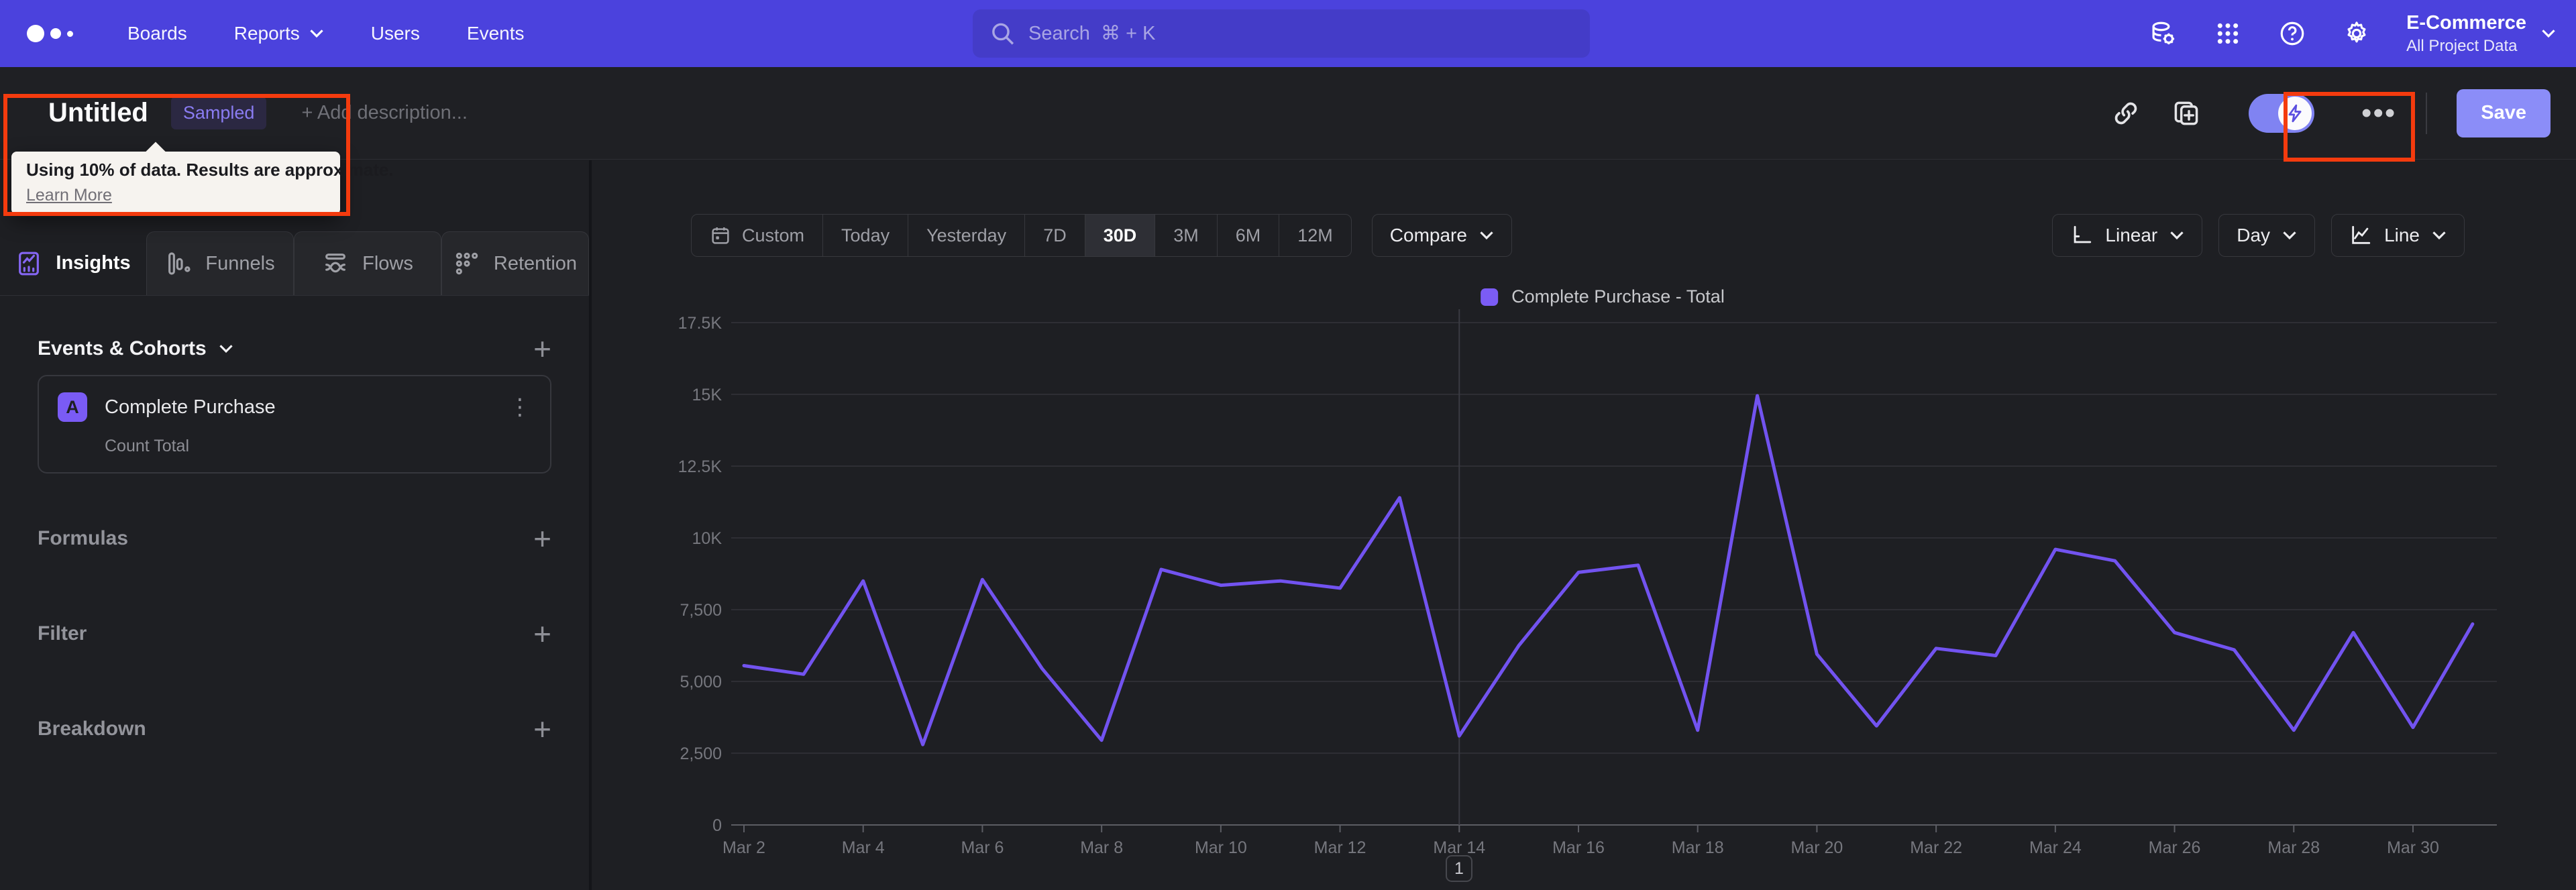  I want to click on x-tick-label: Mar 26, so click(2175, 847).